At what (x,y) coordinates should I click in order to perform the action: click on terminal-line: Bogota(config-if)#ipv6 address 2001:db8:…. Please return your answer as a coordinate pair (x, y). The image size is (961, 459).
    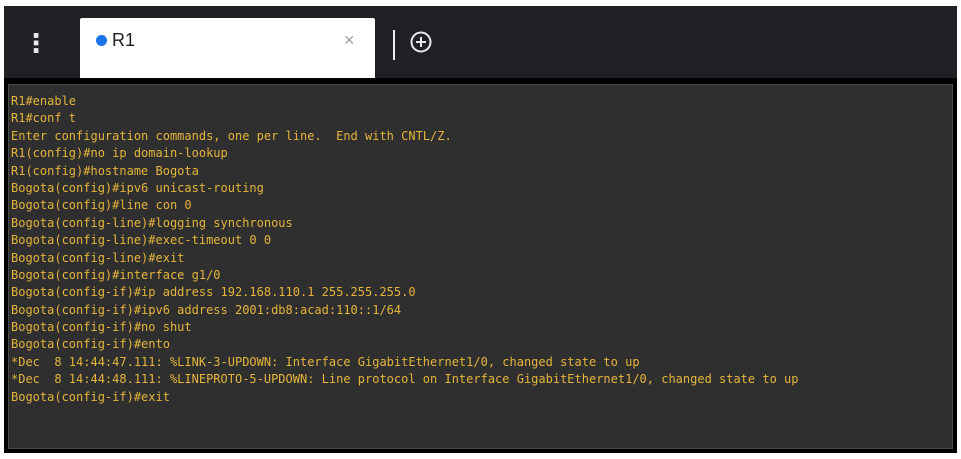
    Looking at the image, I should click on (206, 309).